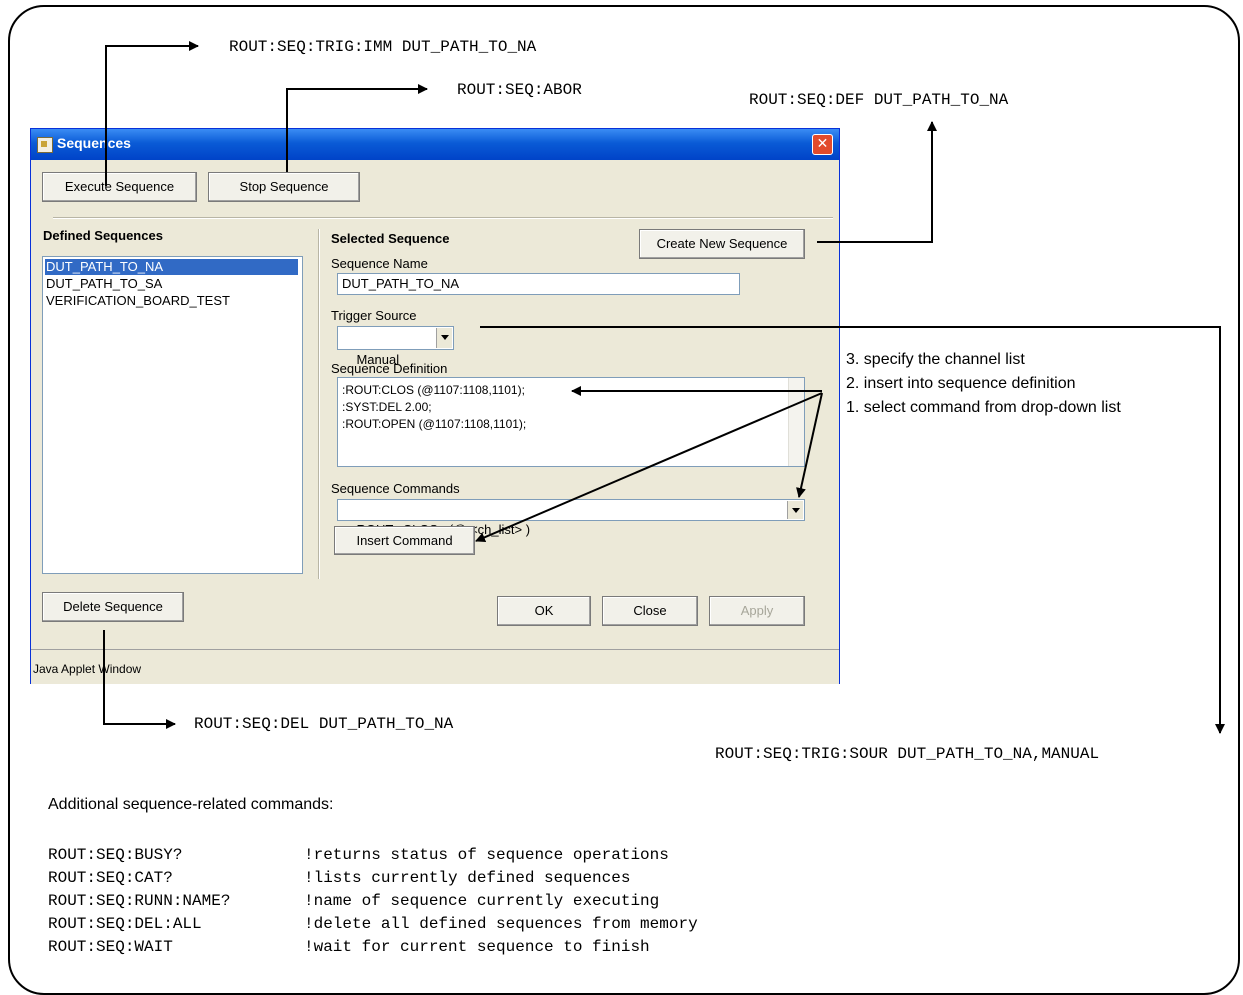 The width and height of the screenshot is (1243, 995). I want to click on definition-line: :ROUT:OPEN (@1107:1108,1101);, so click(434, 424).